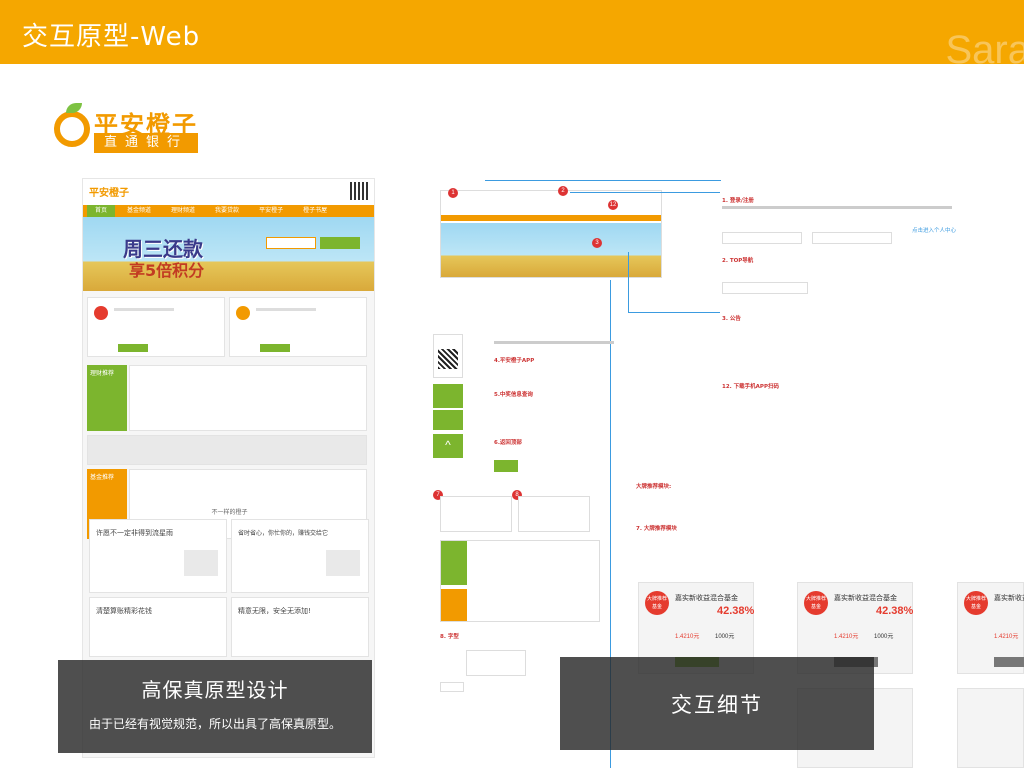 Image resolution: width=1024 pixels, height=768 pixels. I want to click on marker-3: 3, so click(597, 243).